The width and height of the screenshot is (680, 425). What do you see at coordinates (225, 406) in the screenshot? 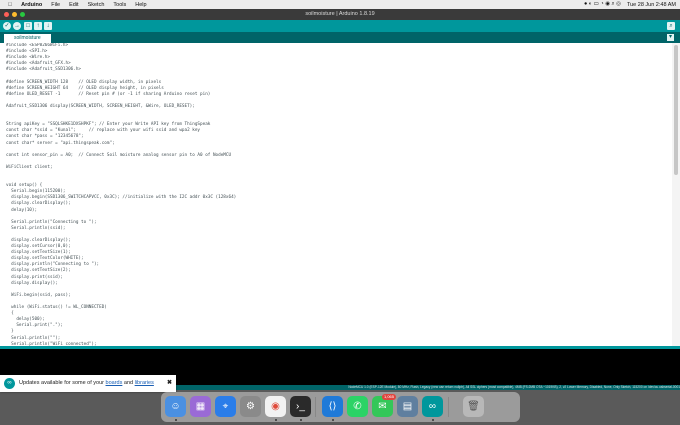
I see `safari-icon: ⌖` at bounding box center [225, 406].